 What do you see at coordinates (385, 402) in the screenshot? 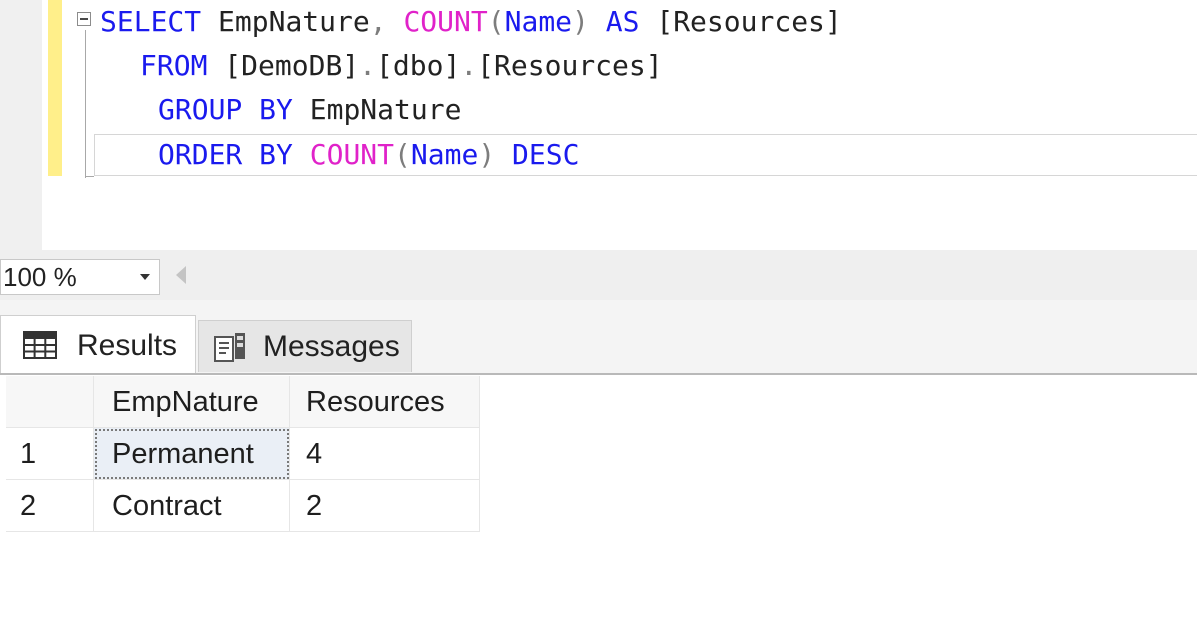
I see `column-header-resources: Resources` at bounding box center [385, 402].